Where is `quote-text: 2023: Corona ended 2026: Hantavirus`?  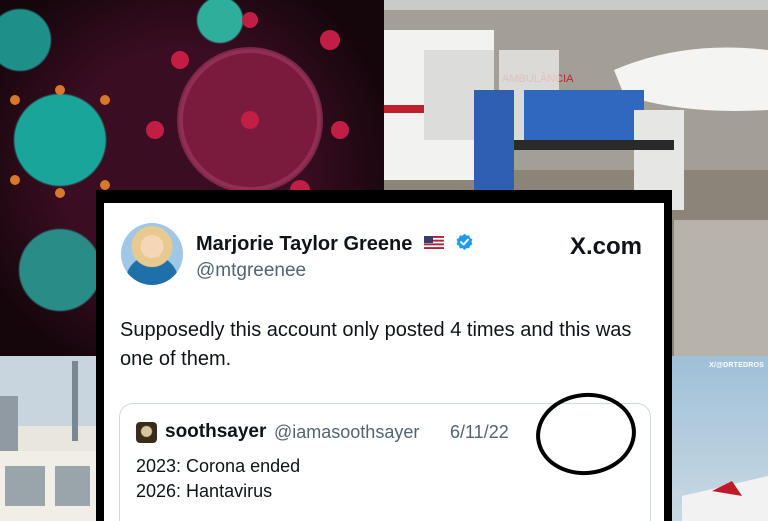 quote-text: 2023: Corona ended 2026: Hantavirus is located at coordinates (218, 479).